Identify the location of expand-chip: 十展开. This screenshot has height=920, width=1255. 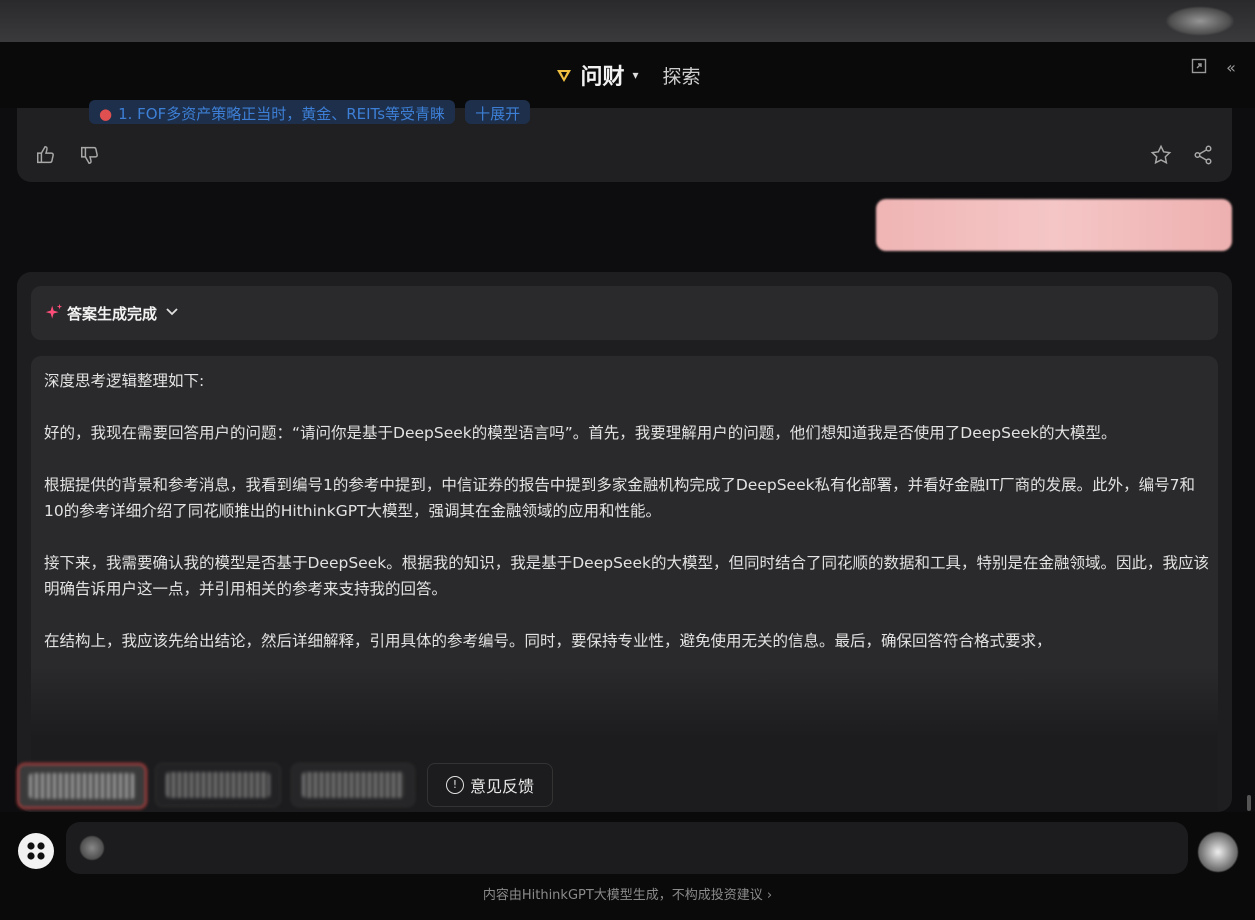
(498, 112).